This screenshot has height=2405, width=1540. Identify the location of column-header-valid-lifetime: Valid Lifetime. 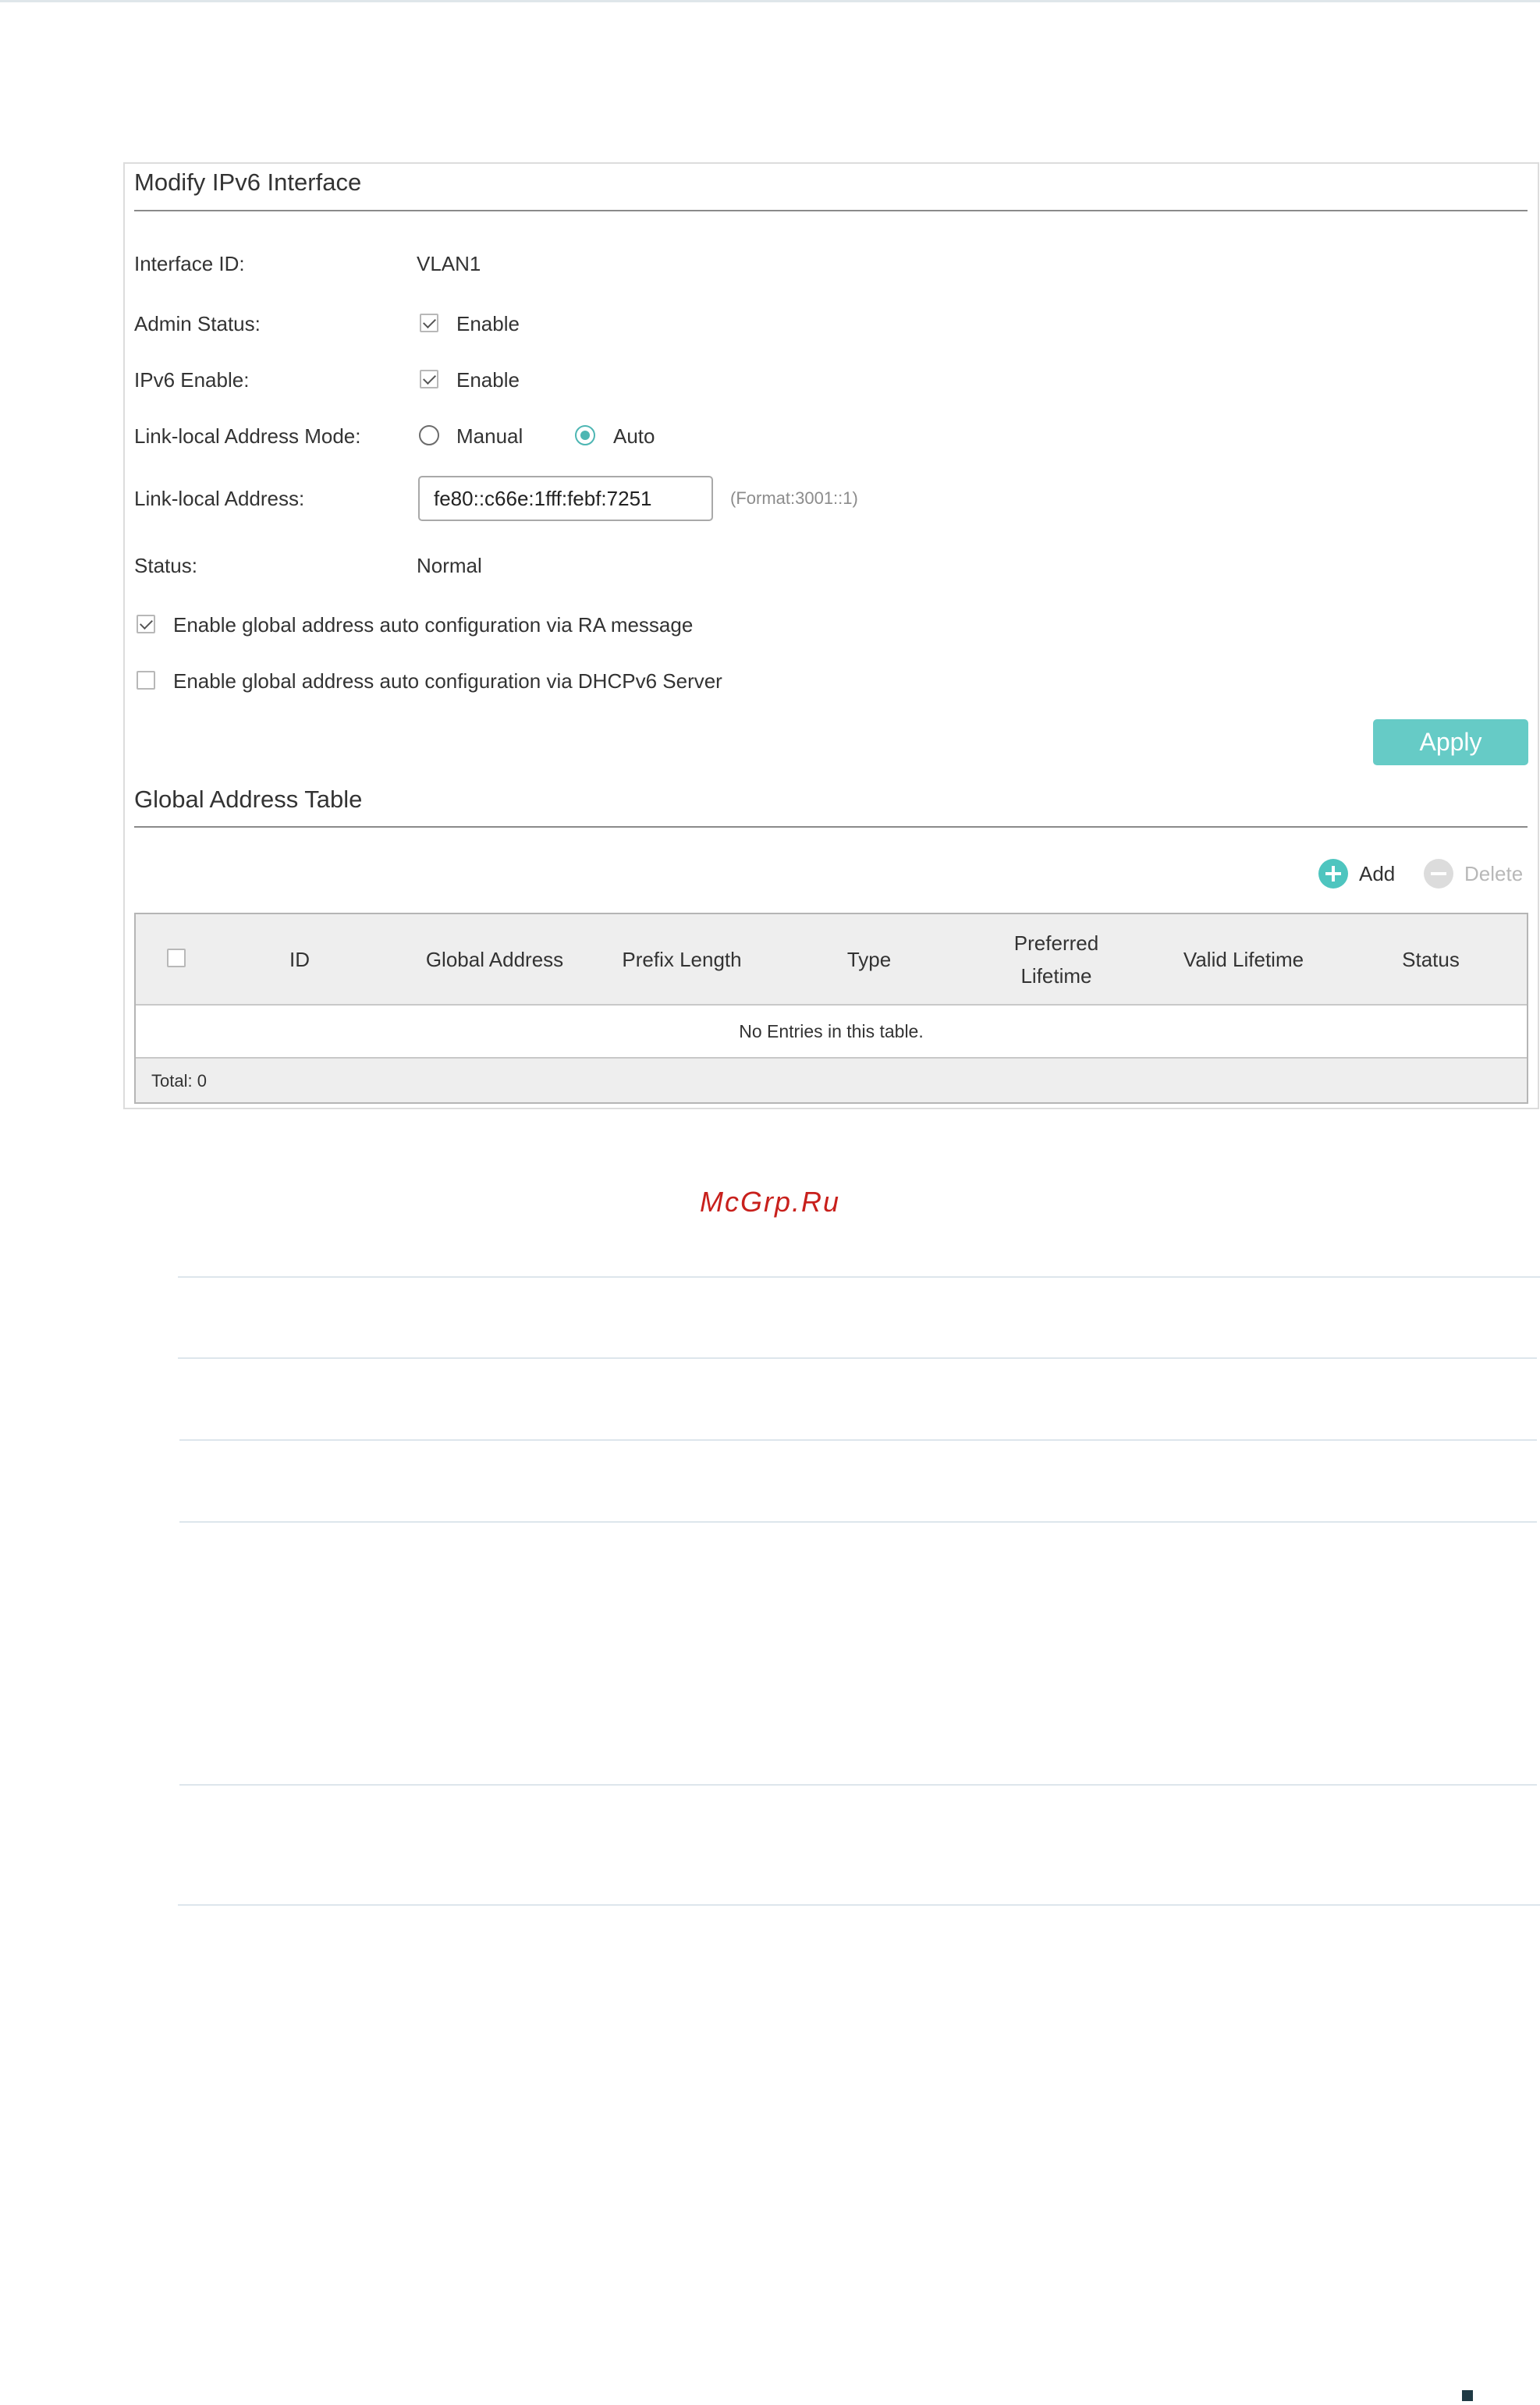
(1243, 959).